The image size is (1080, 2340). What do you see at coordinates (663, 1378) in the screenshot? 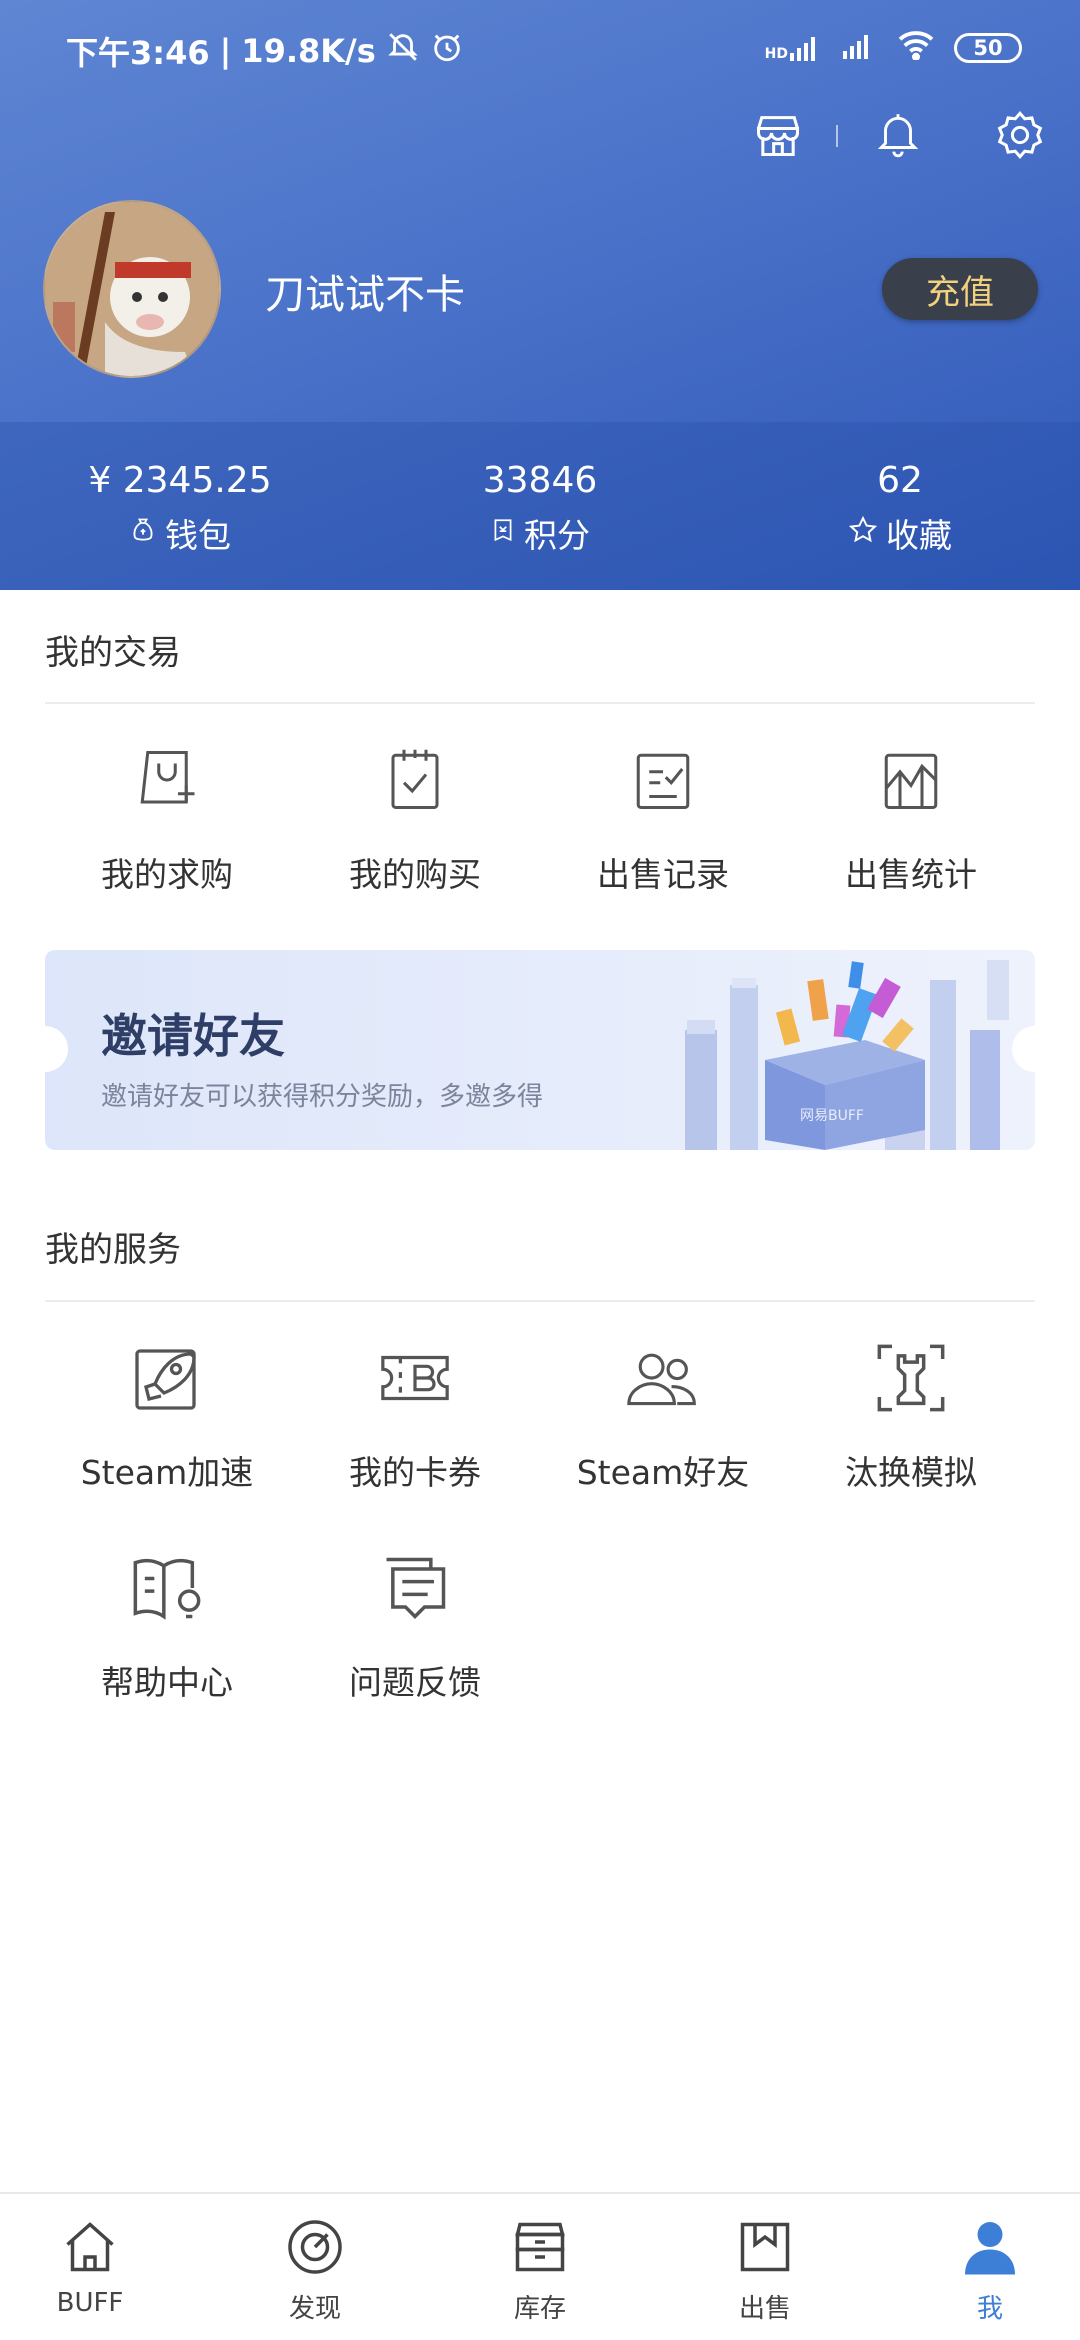
I see `friends-icon` at bounding box center [663, 1378].